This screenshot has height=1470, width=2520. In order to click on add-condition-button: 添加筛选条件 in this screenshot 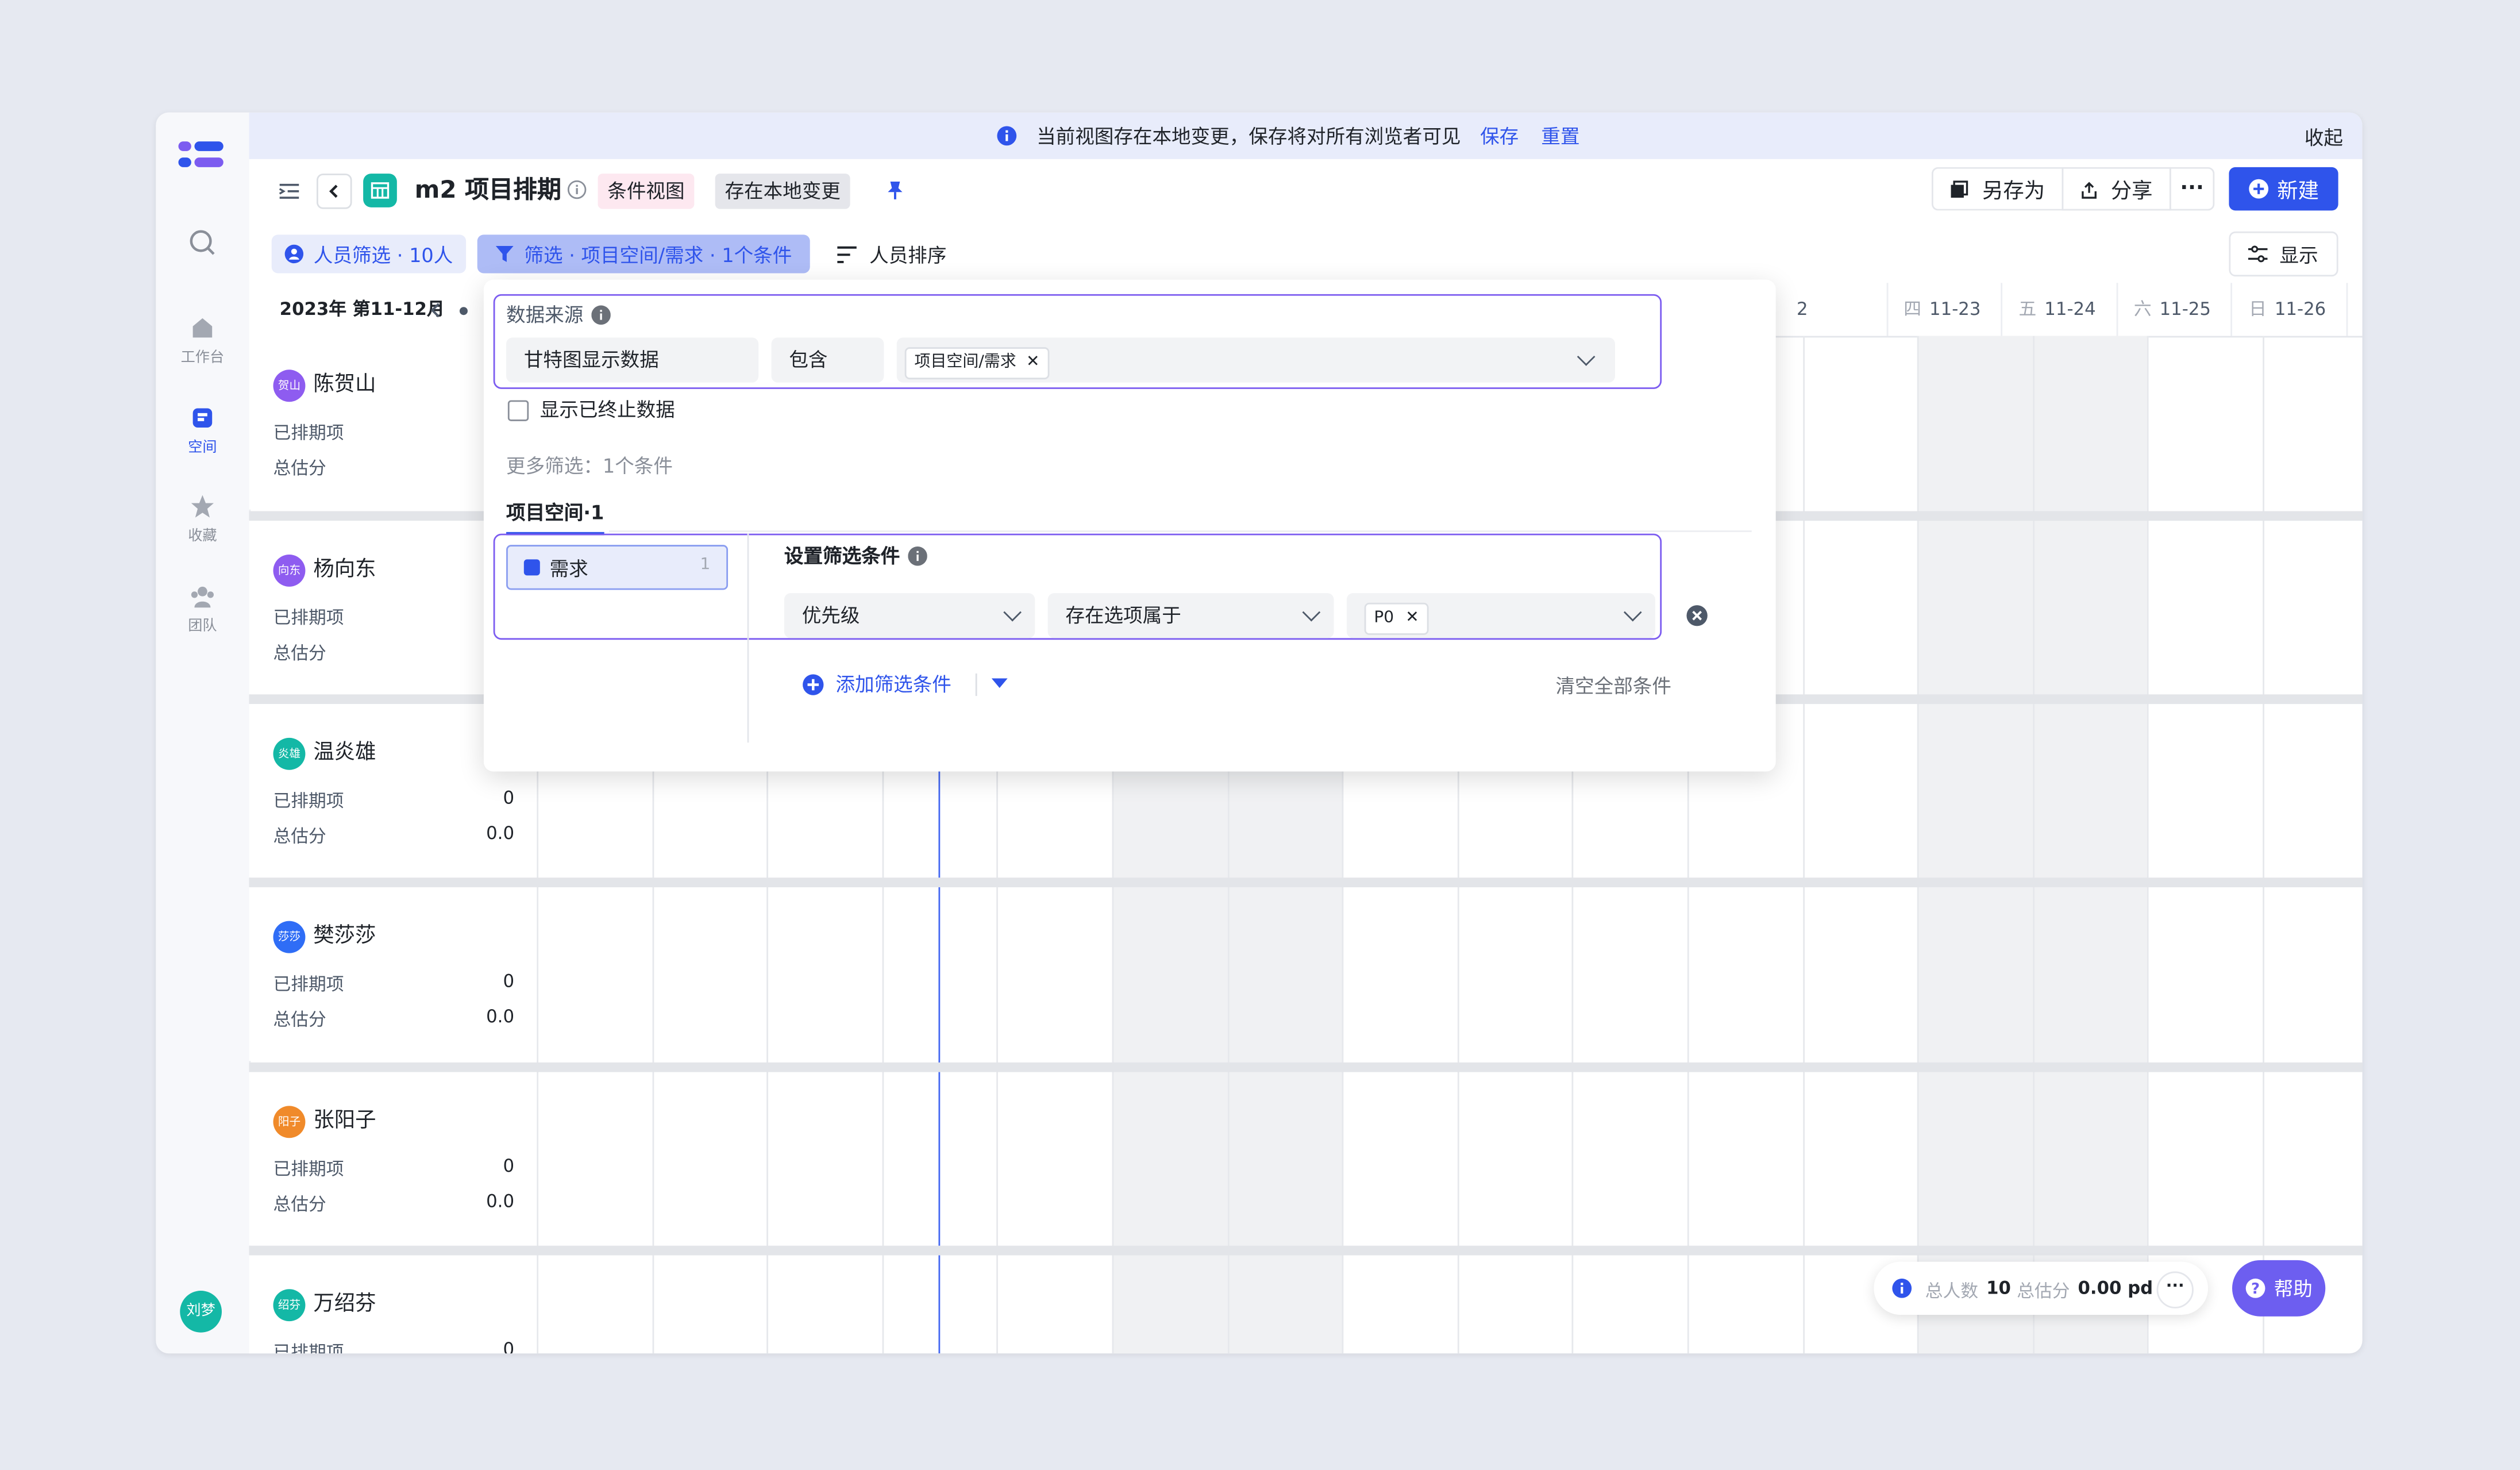, I will do `click(877, 684)`.